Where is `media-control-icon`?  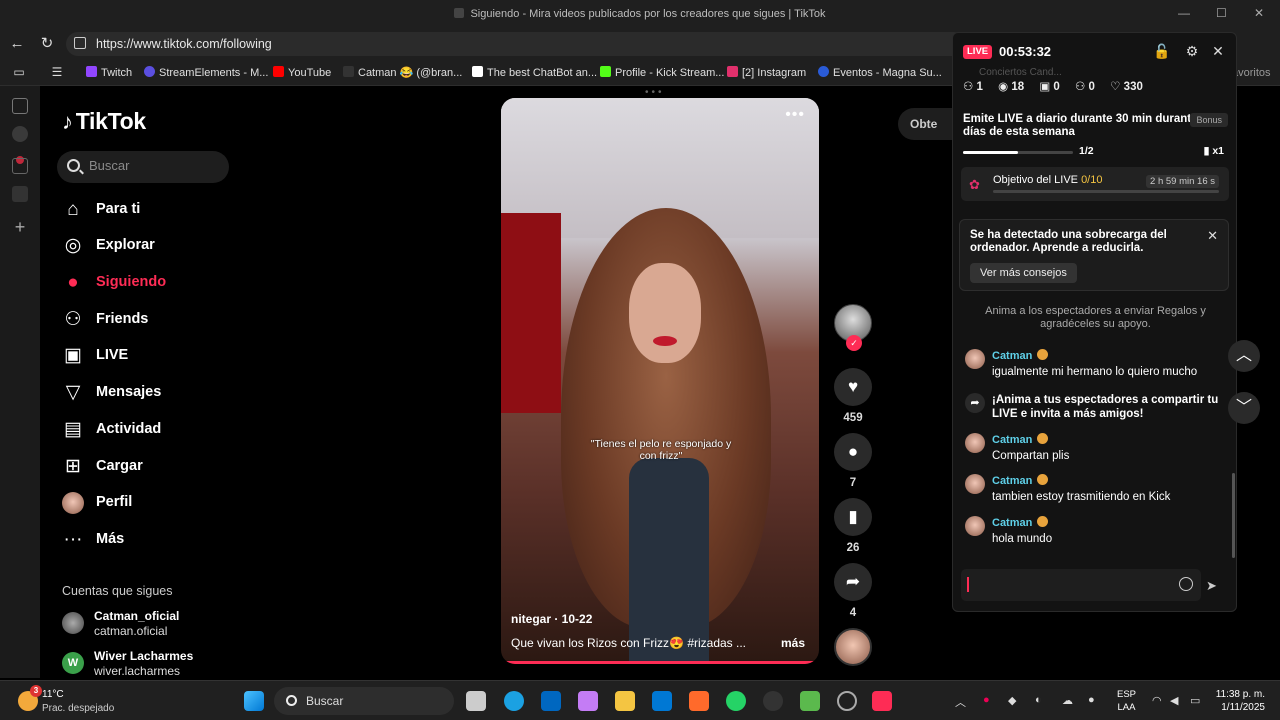
media-control-icon is located at coordinates (20, 194).